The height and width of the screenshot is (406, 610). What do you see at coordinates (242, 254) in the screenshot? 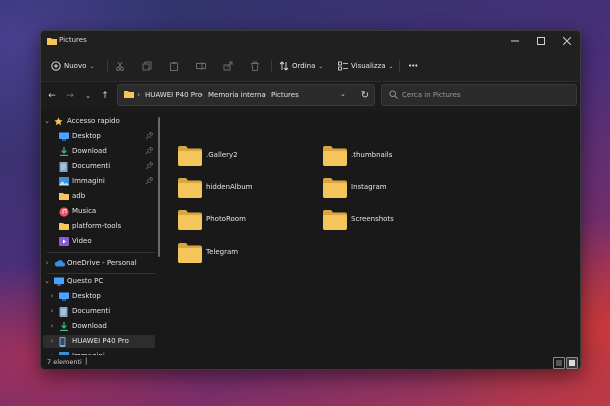
I see `folder-item: Telegram` at bounding box center [242, 254].